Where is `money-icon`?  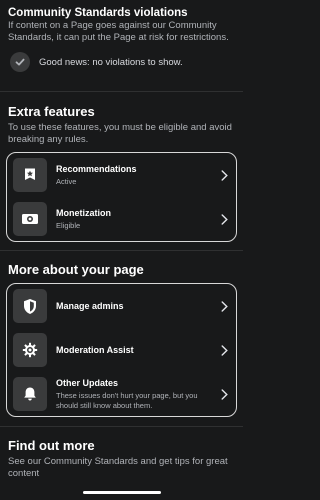
money-icon is located at coordinates (30, 219).